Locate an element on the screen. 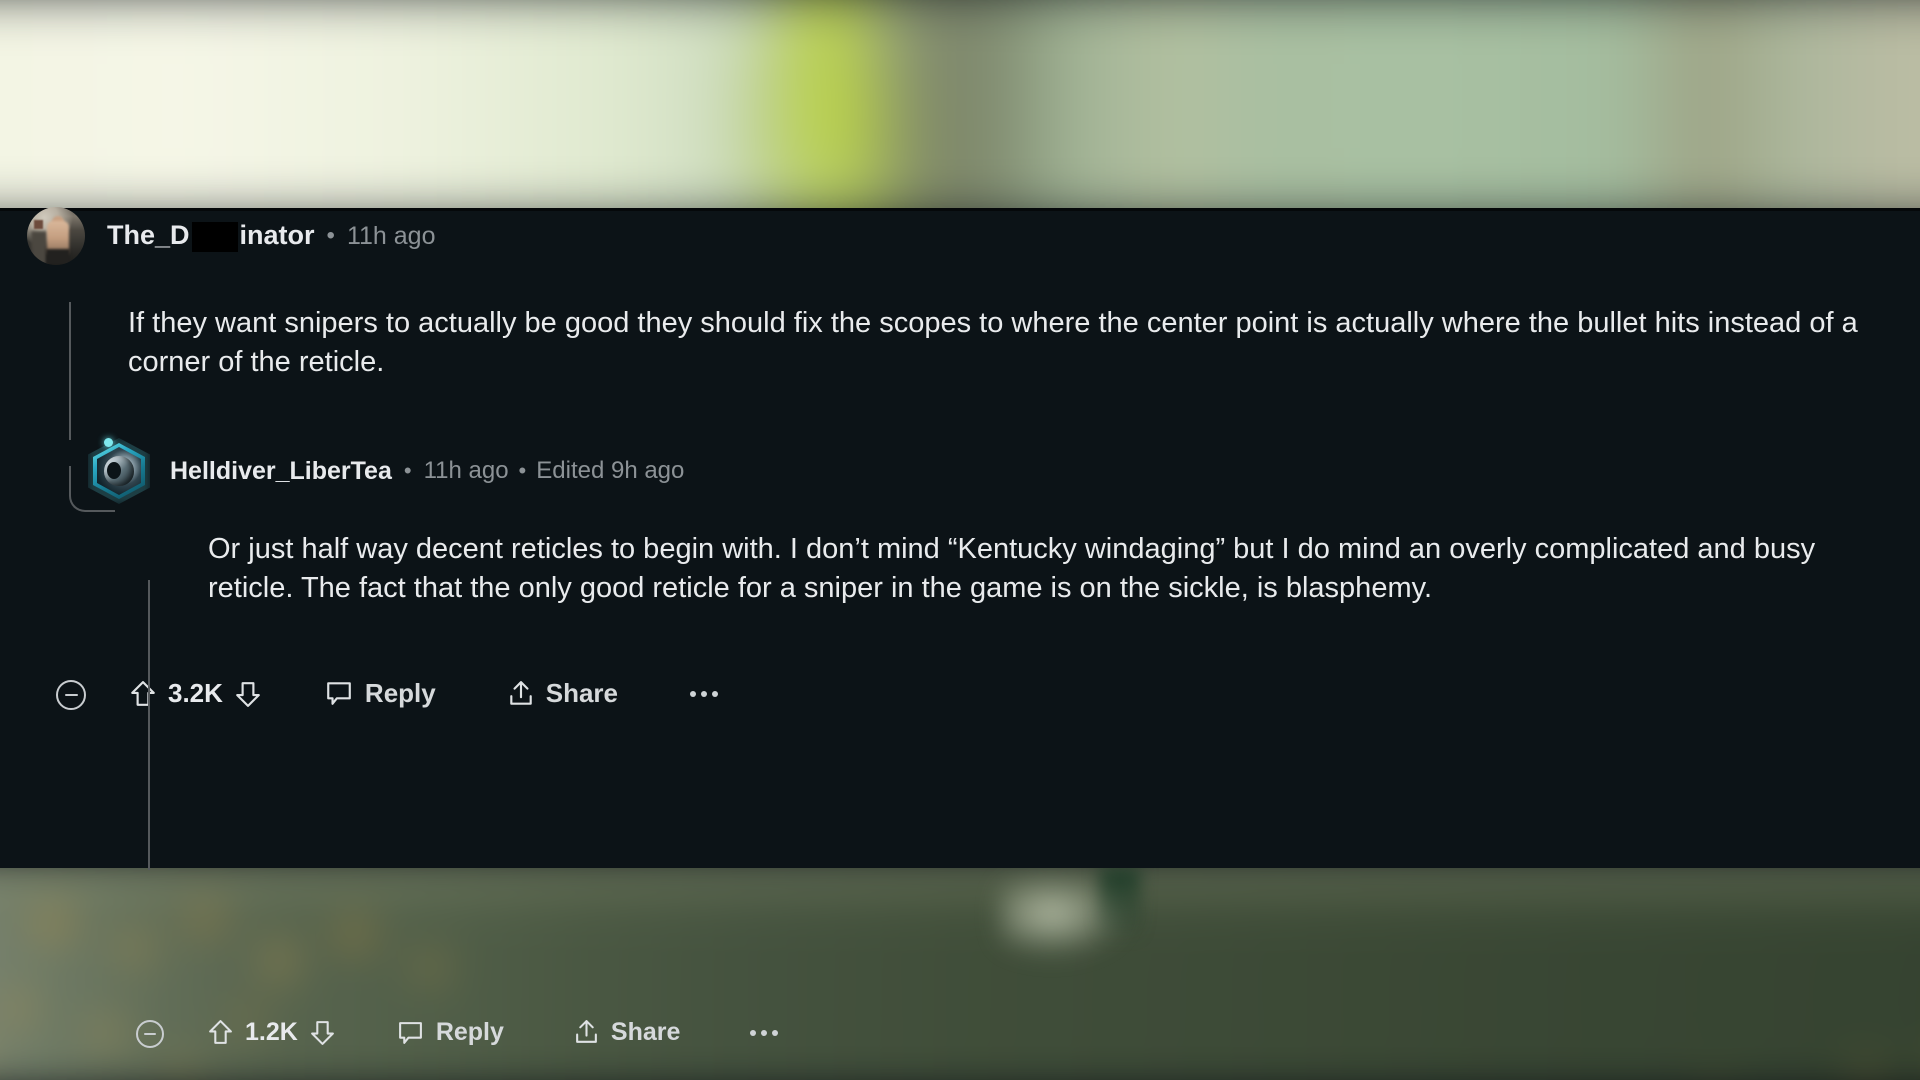 The height and width of the screenshot is (1080, 1920). background-trunk-shape is located at coordinates (965, 112).